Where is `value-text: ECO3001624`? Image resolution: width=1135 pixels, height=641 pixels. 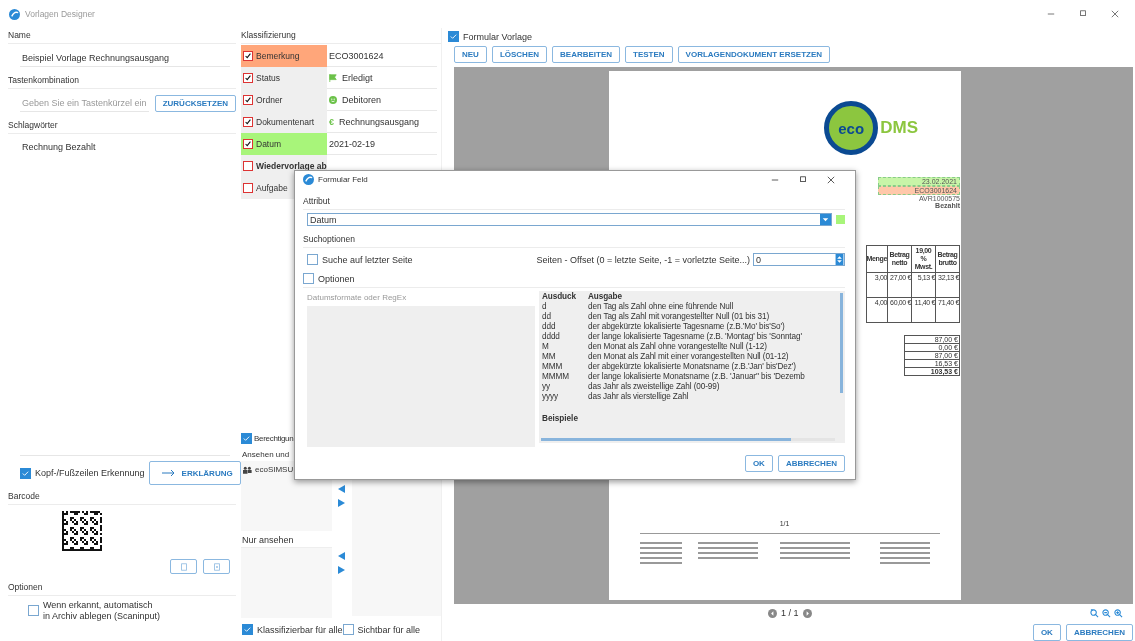 value-text: ECO3001624 is located at coordinates (356, 55).